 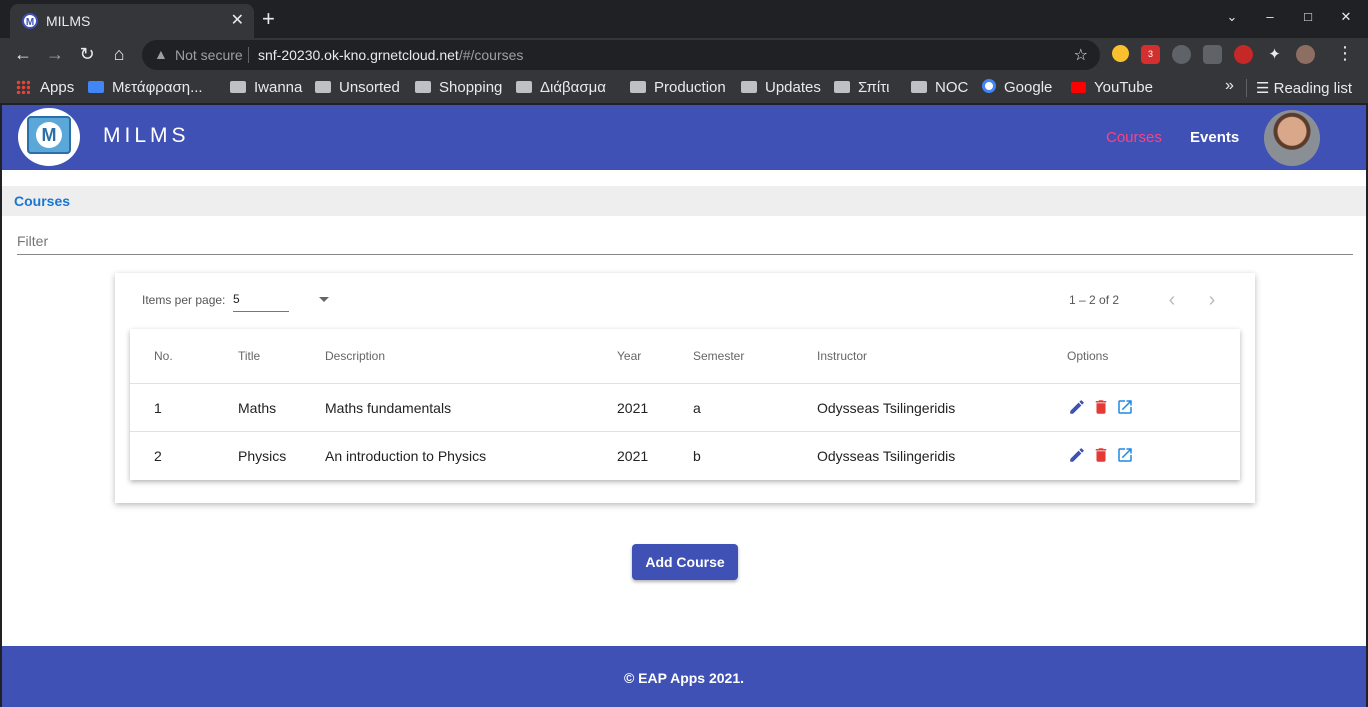 What do you see at coordinates (184, 300) in the screenshot?
I see `items-per-page-label: Items per page:` at bounding box center [184, 300].